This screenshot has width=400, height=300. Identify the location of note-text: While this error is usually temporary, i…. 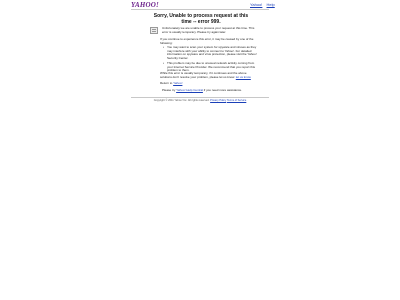
(203, 75).